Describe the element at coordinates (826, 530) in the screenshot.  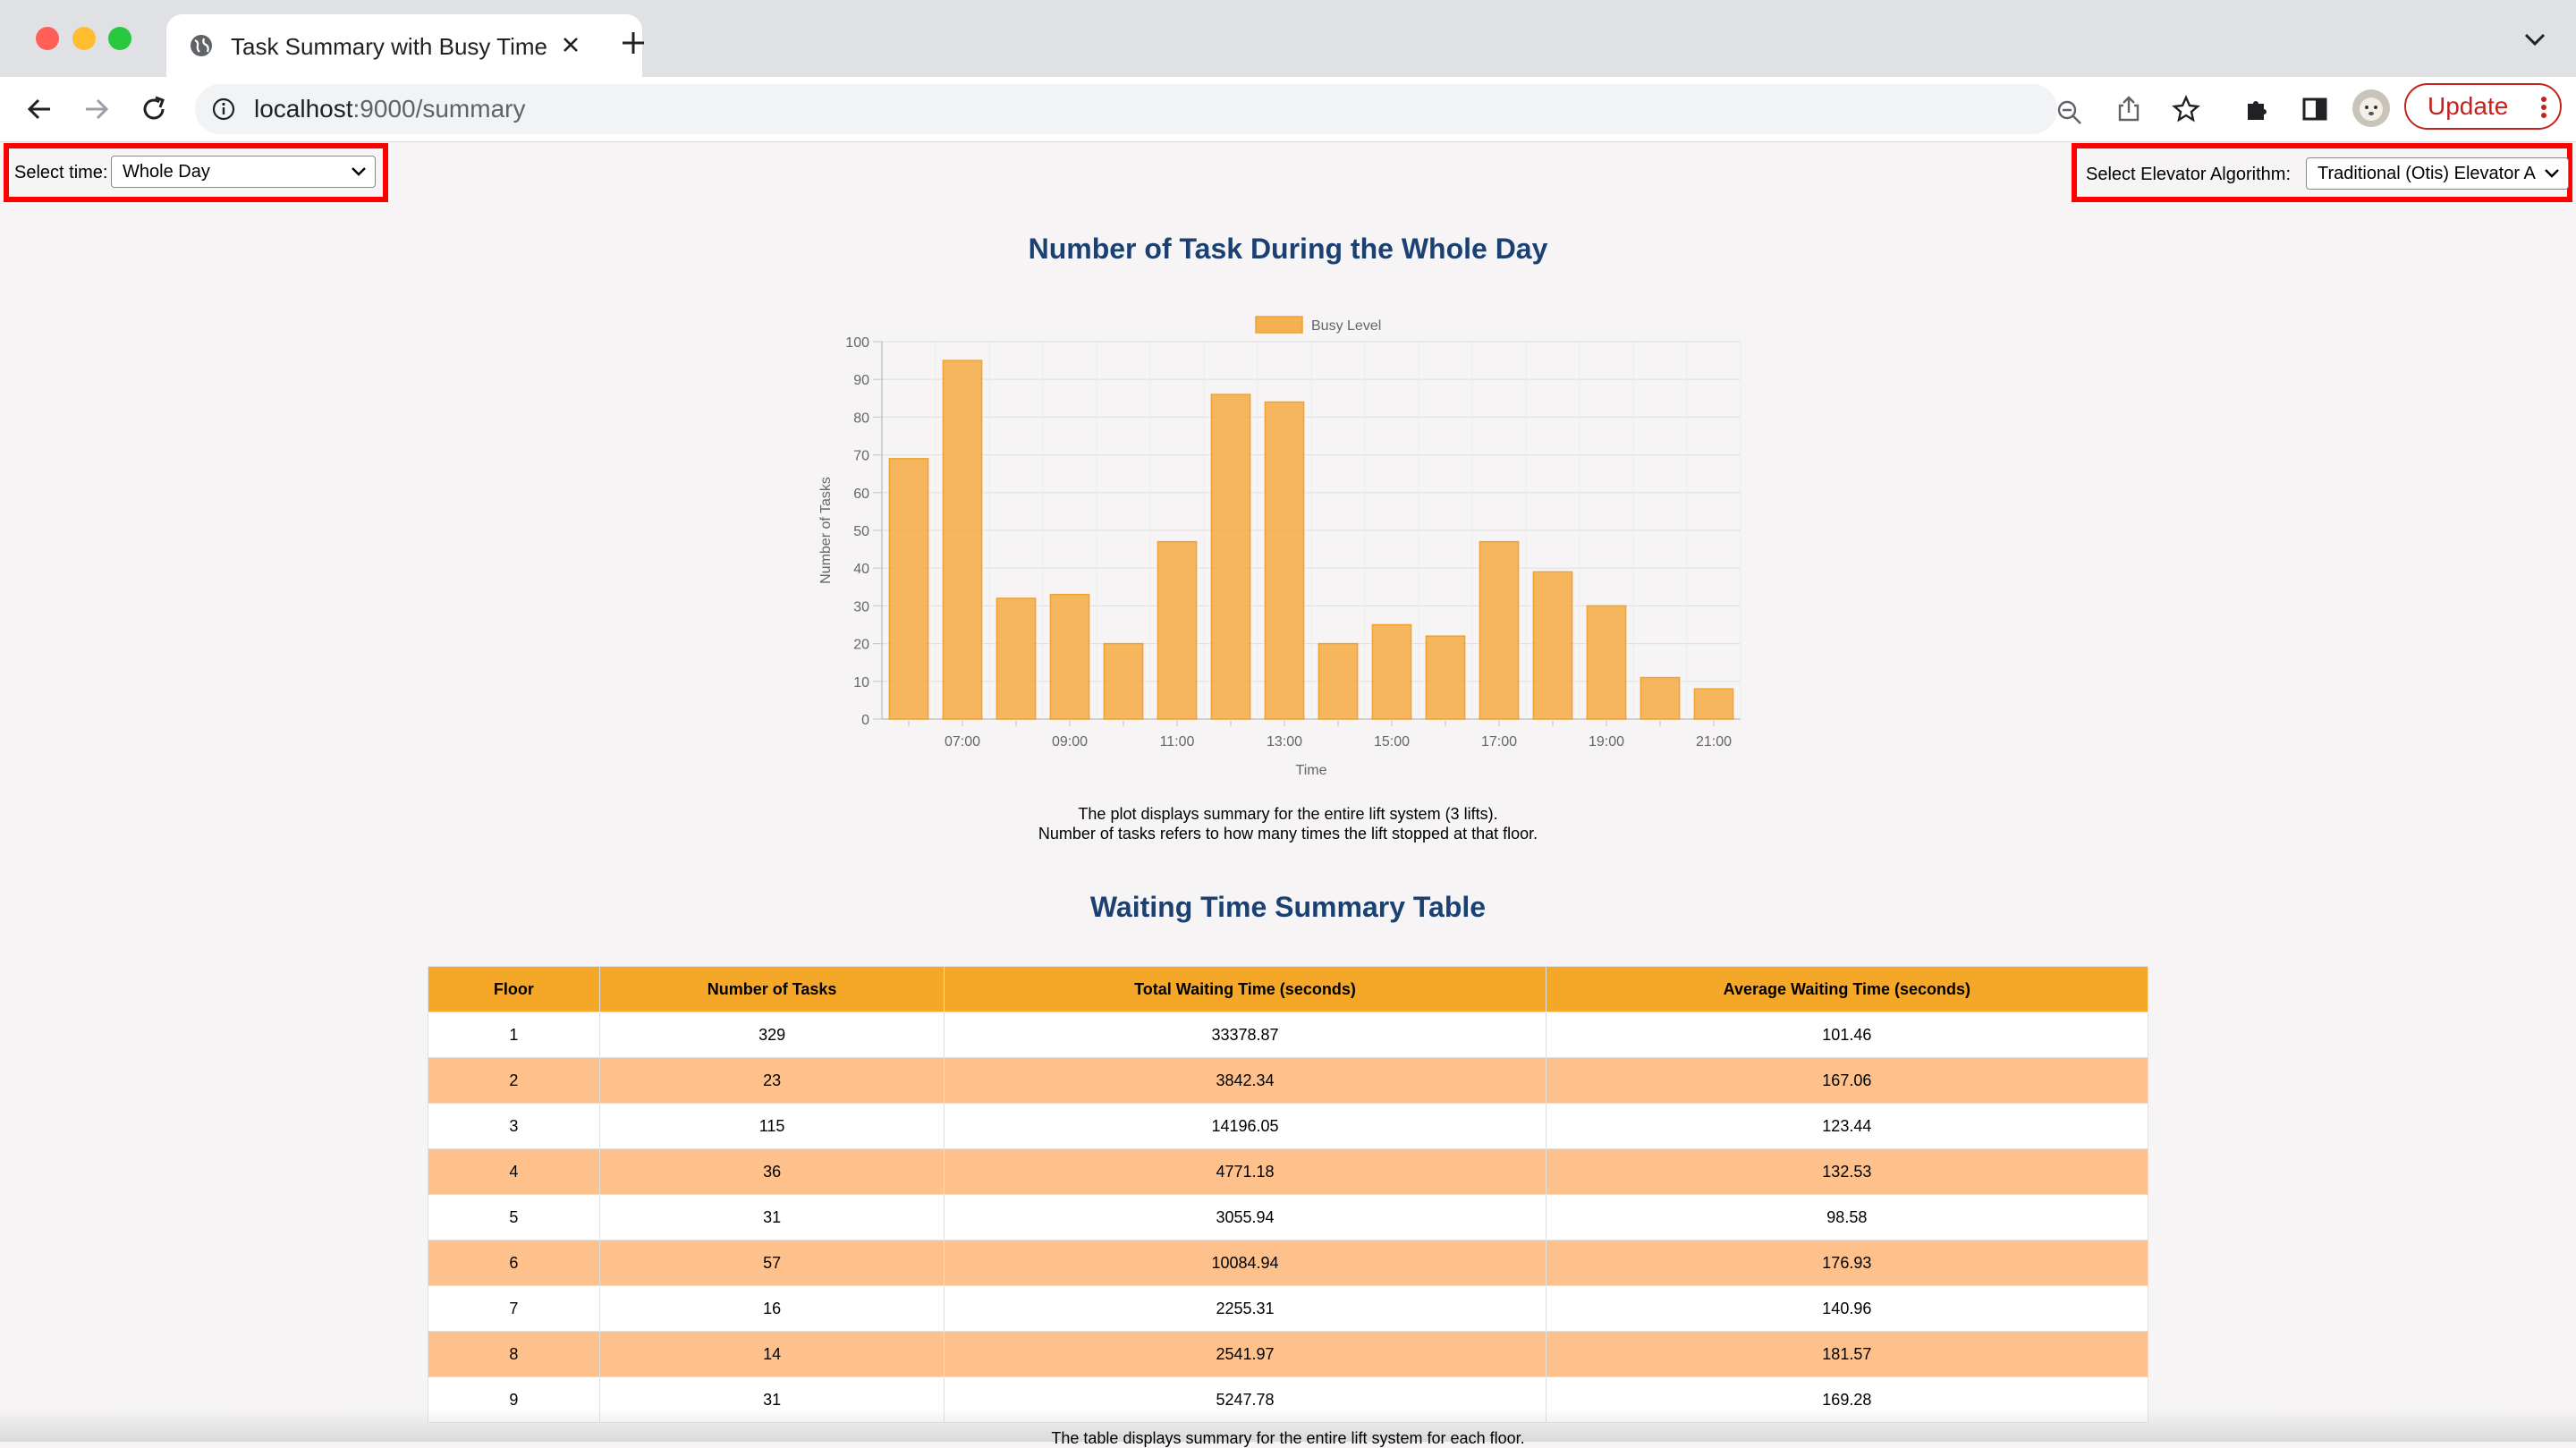
I see `y-axis-title: Number of Tasks` at that location.